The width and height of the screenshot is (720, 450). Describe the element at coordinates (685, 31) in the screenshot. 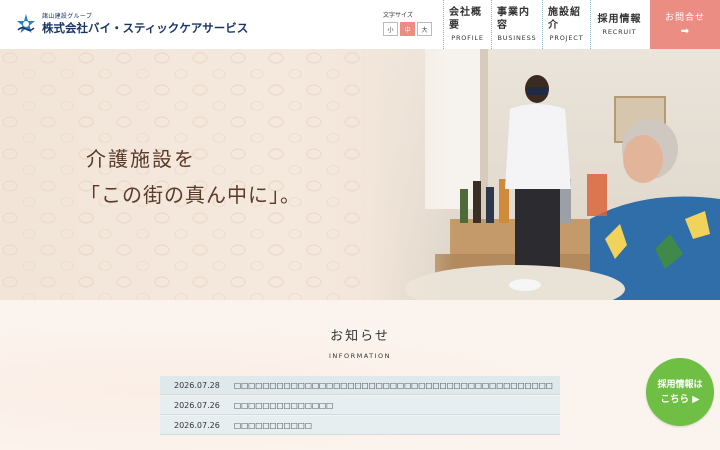

I see `arrow-right-icon: ➡` at that location.